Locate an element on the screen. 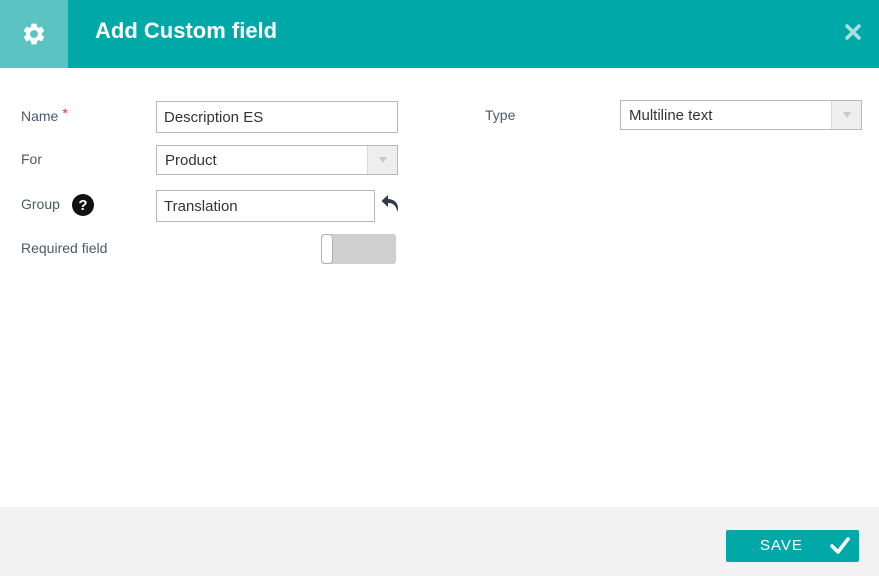 This screenshot has height=576, width=879. type-select: Multiline text is located at coordinates (741, 115).